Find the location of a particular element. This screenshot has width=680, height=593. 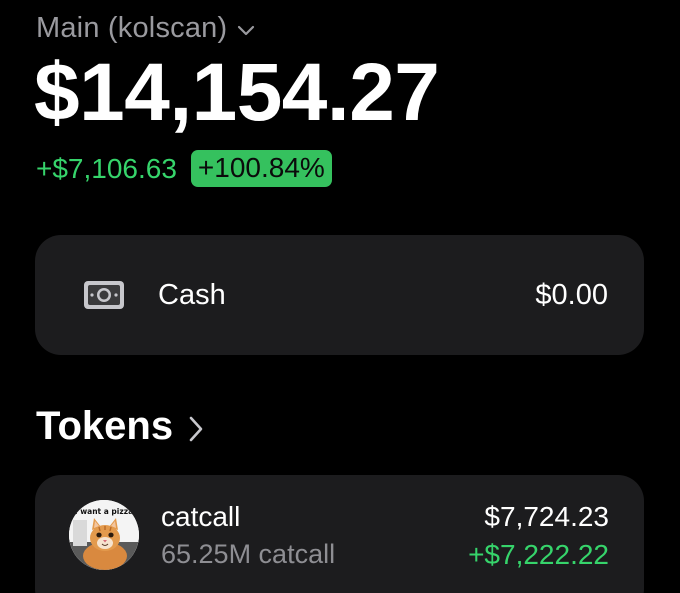

token-change: +$7,222.22 is located at coordinates (538, 554).